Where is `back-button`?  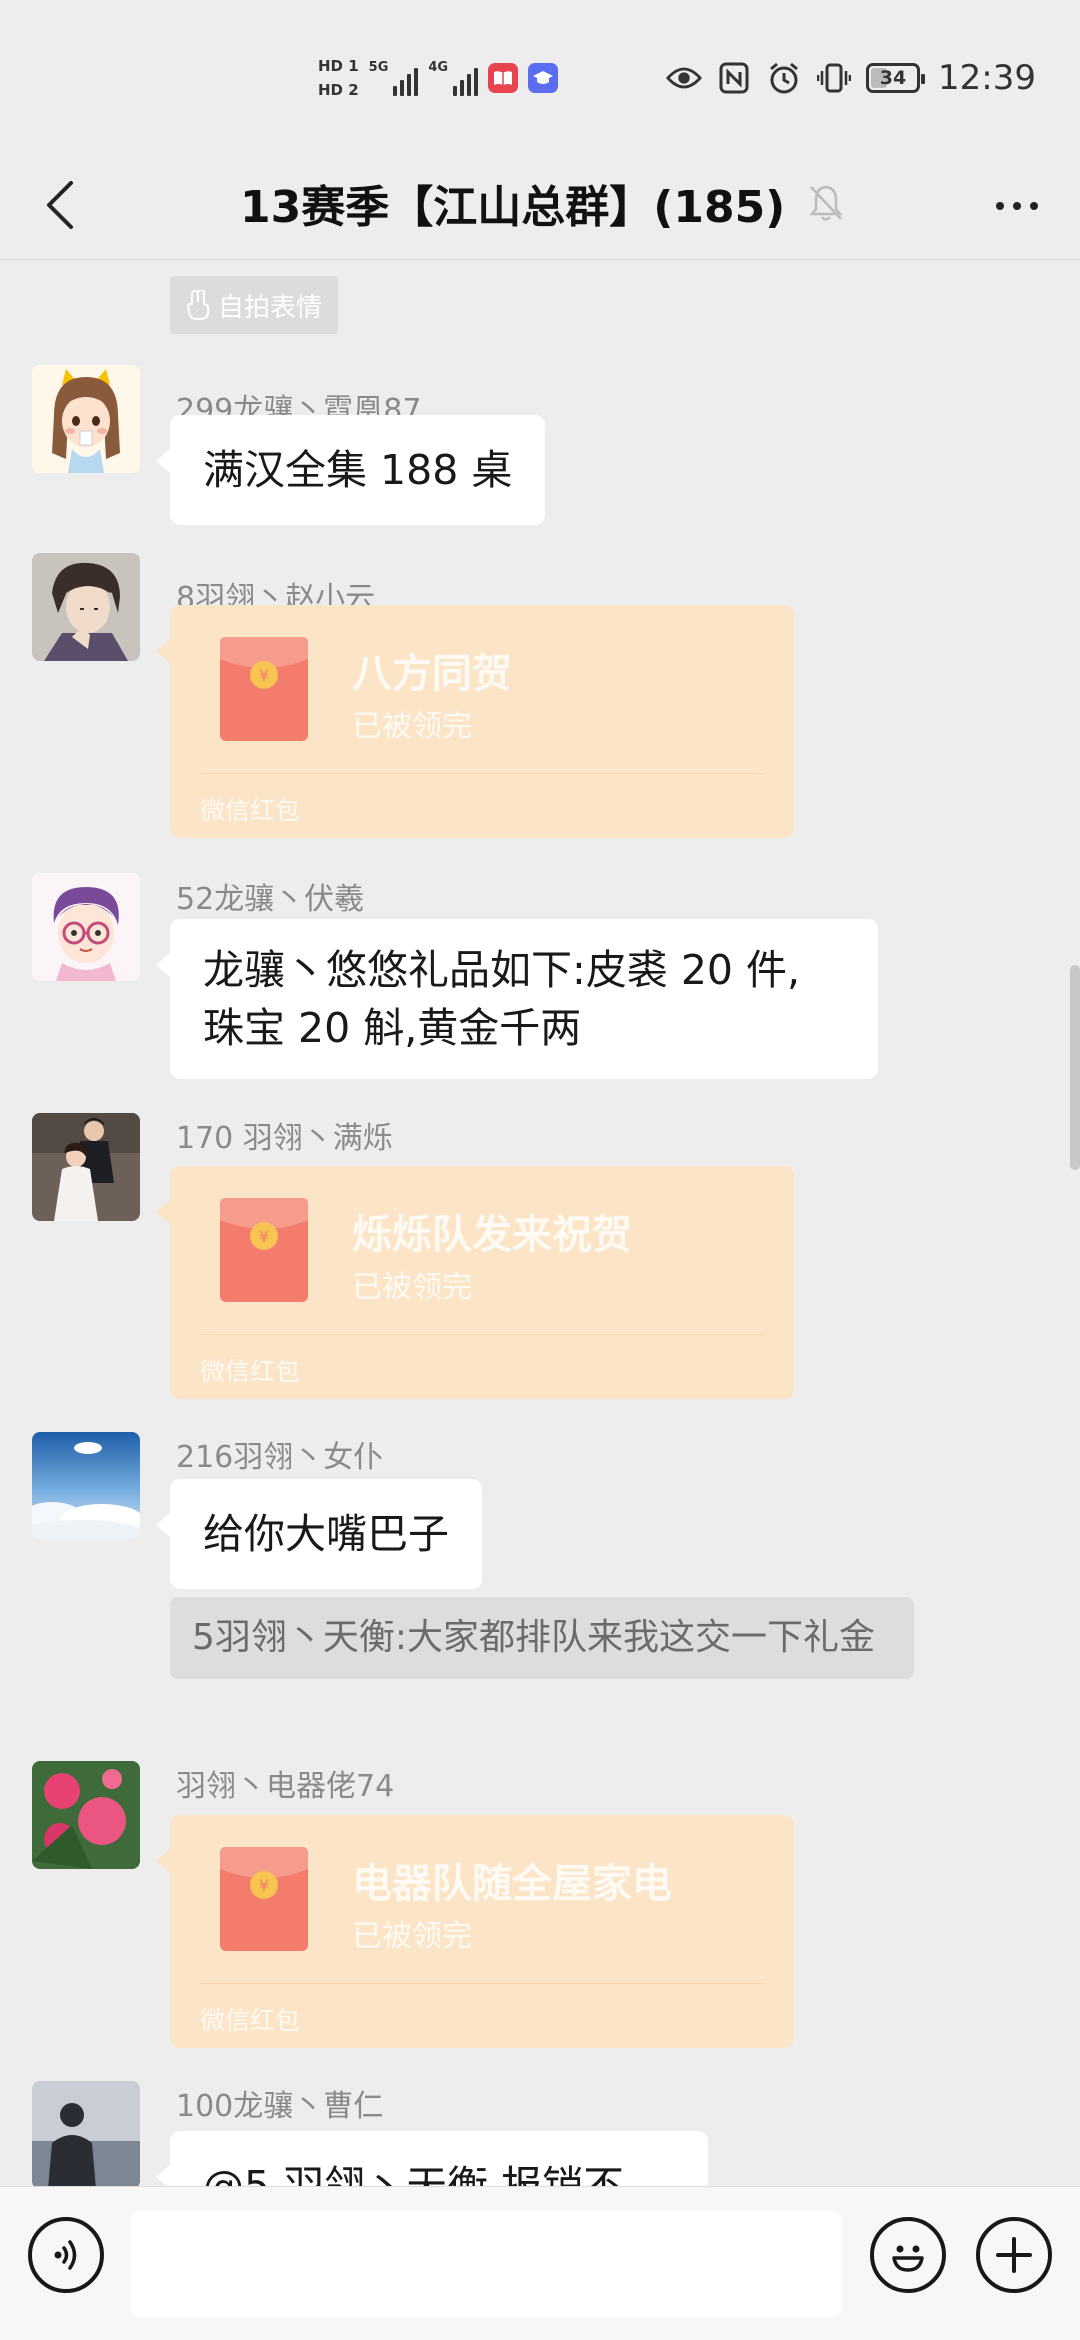 back-button is located at coordinates (60, 205).